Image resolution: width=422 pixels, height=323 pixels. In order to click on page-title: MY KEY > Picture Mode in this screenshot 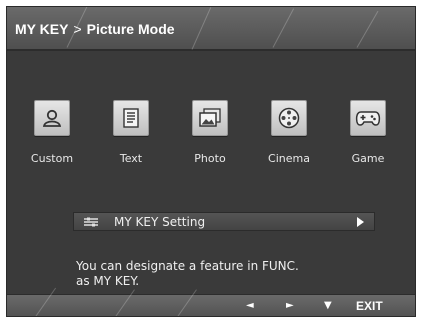, I will do `click(95, 29)`.